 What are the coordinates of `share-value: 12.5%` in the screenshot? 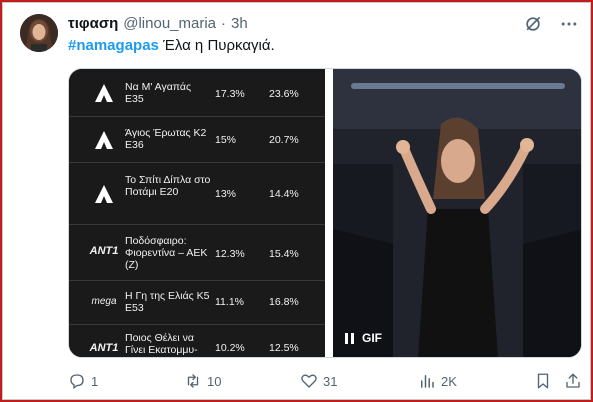 It's located at (284, 348).